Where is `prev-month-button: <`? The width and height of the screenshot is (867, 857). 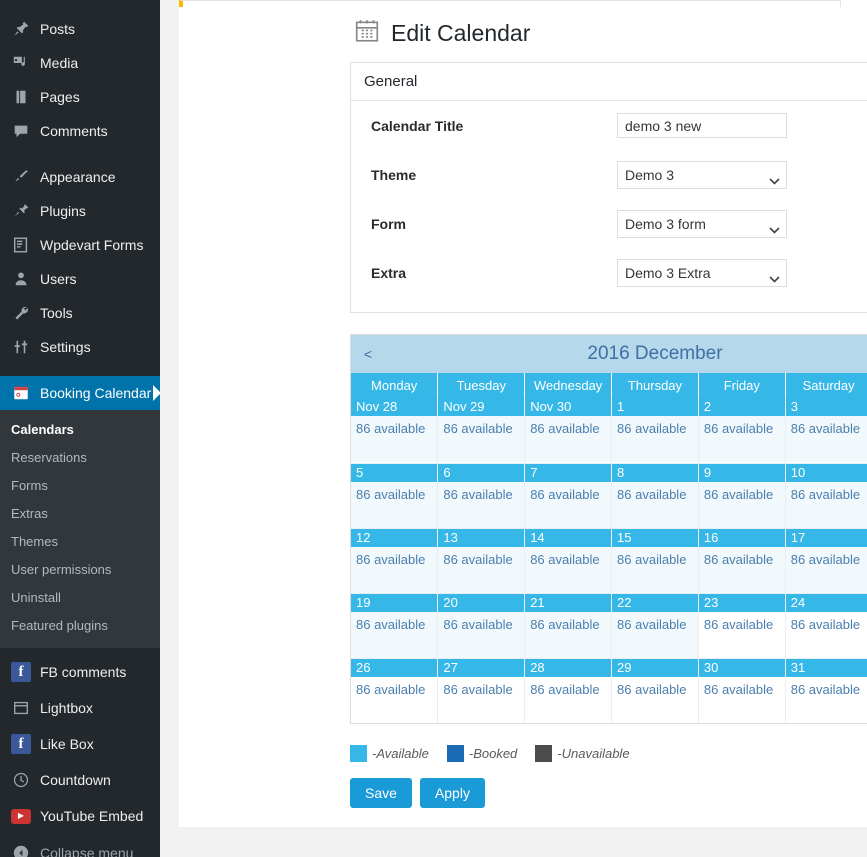
prev-month-button: < is located at coordinates (368, 354).